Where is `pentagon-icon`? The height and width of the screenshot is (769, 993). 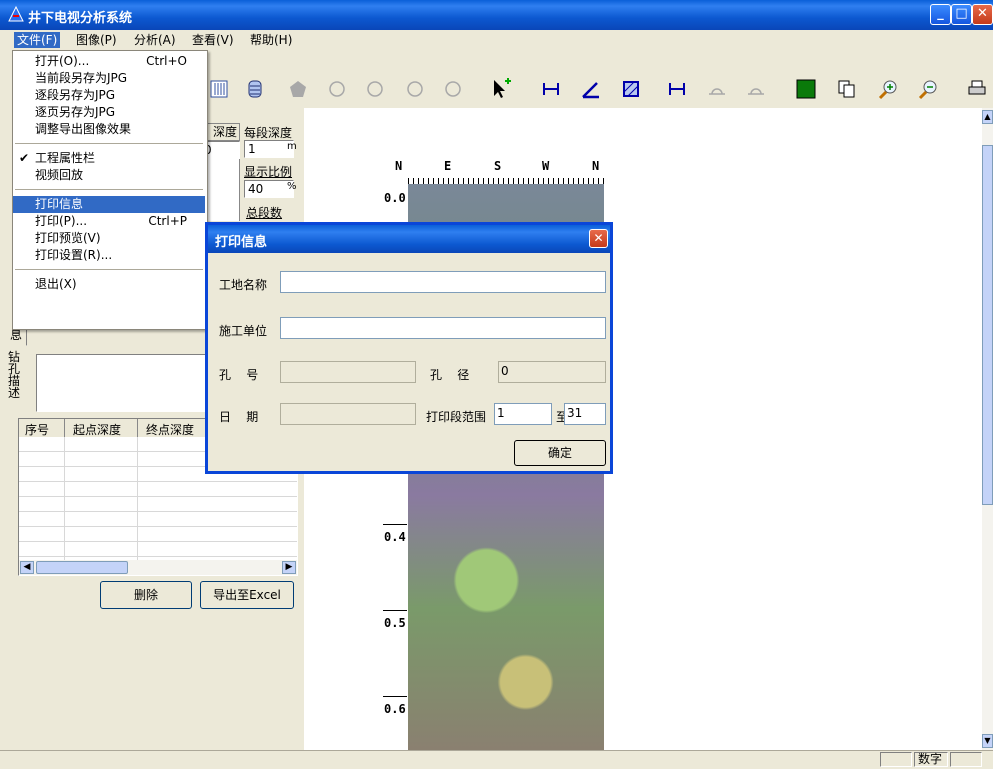 pentagon-icon is located at coordinates (298, 89).